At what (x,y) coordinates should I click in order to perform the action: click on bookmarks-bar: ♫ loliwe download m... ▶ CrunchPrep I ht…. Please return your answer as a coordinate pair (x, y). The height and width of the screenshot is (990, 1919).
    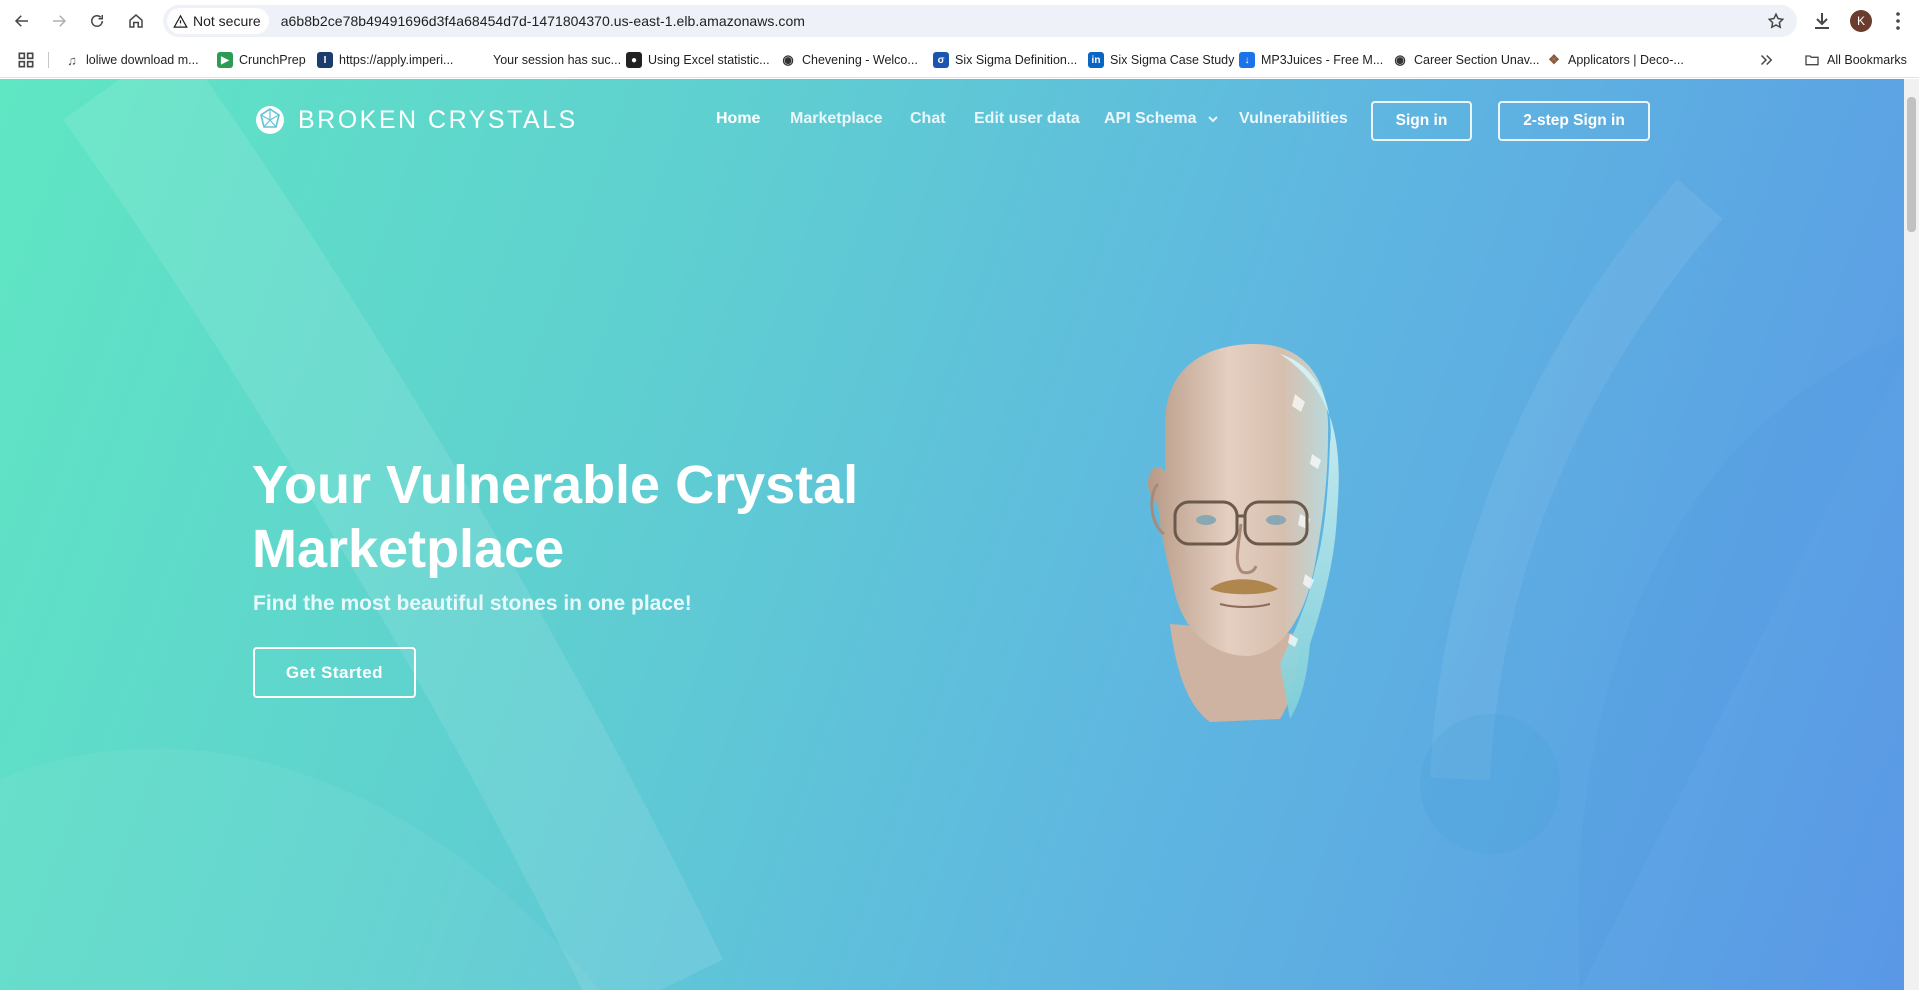
    Looking at the image, I should click on (959, 60).